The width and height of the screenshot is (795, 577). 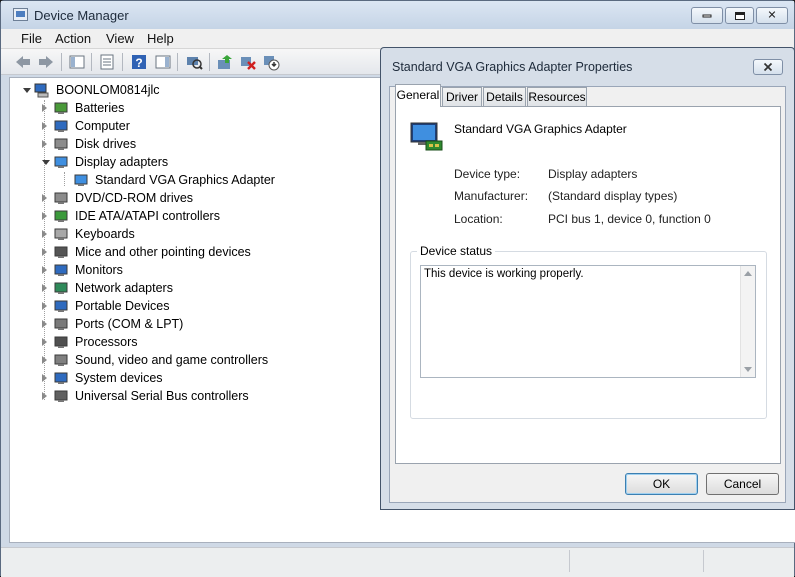 What do you see at coordinates (772, 15) in the screenshot?
I see `close-button: ✕` at bounding box center [772, 15].